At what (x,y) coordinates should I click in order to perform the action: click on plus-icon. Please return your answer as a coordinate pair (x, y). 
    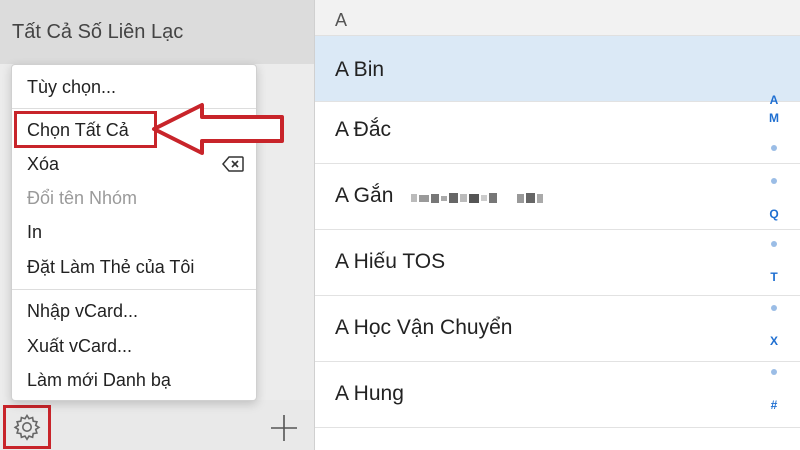
    Looking at the image, I should click on (284, 428).